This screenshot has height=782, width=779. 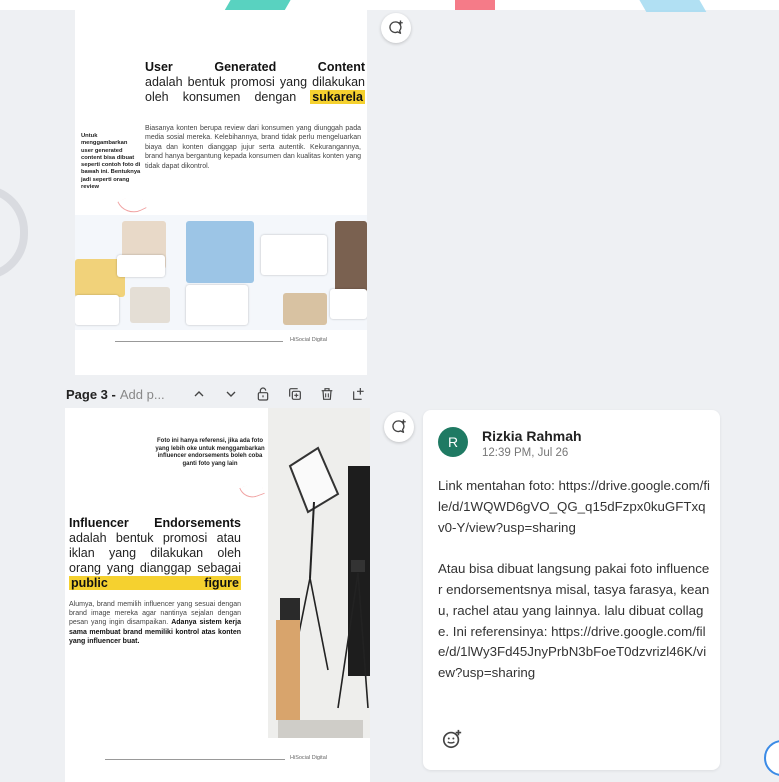 I want to click on photo-beach, so click(x=220, y=252).